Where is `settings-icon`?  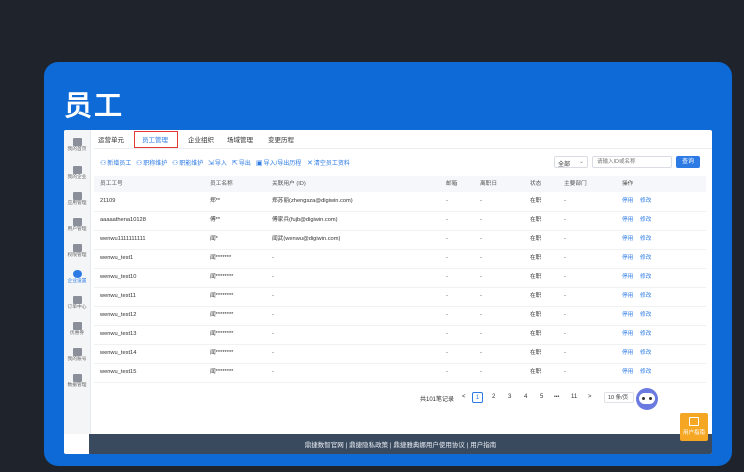
settings-icon is located at coordinates (77, 274).